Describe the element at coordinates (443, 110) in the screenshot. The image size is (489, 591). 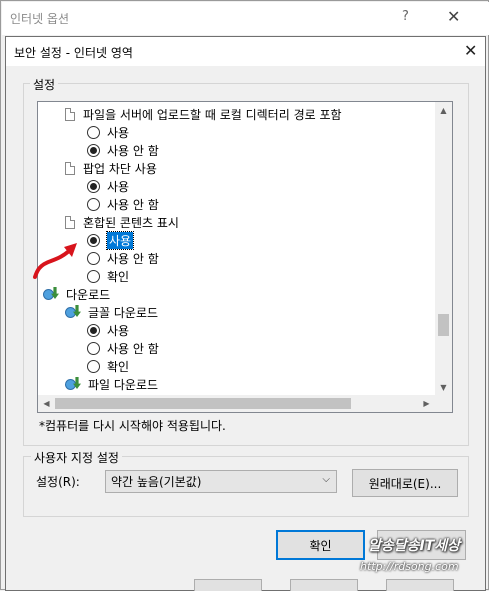
I see `scroll-up-icon: ▲` at that location.